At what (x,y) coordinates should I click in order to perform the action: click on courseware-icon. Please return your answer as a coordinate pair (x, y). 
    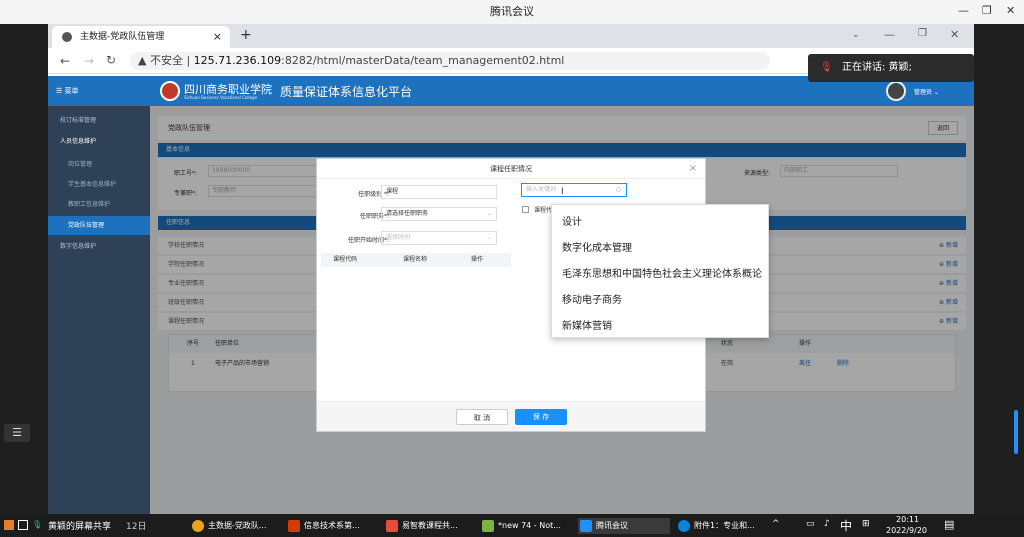
    Looking at the image, I should click on (392, 526).